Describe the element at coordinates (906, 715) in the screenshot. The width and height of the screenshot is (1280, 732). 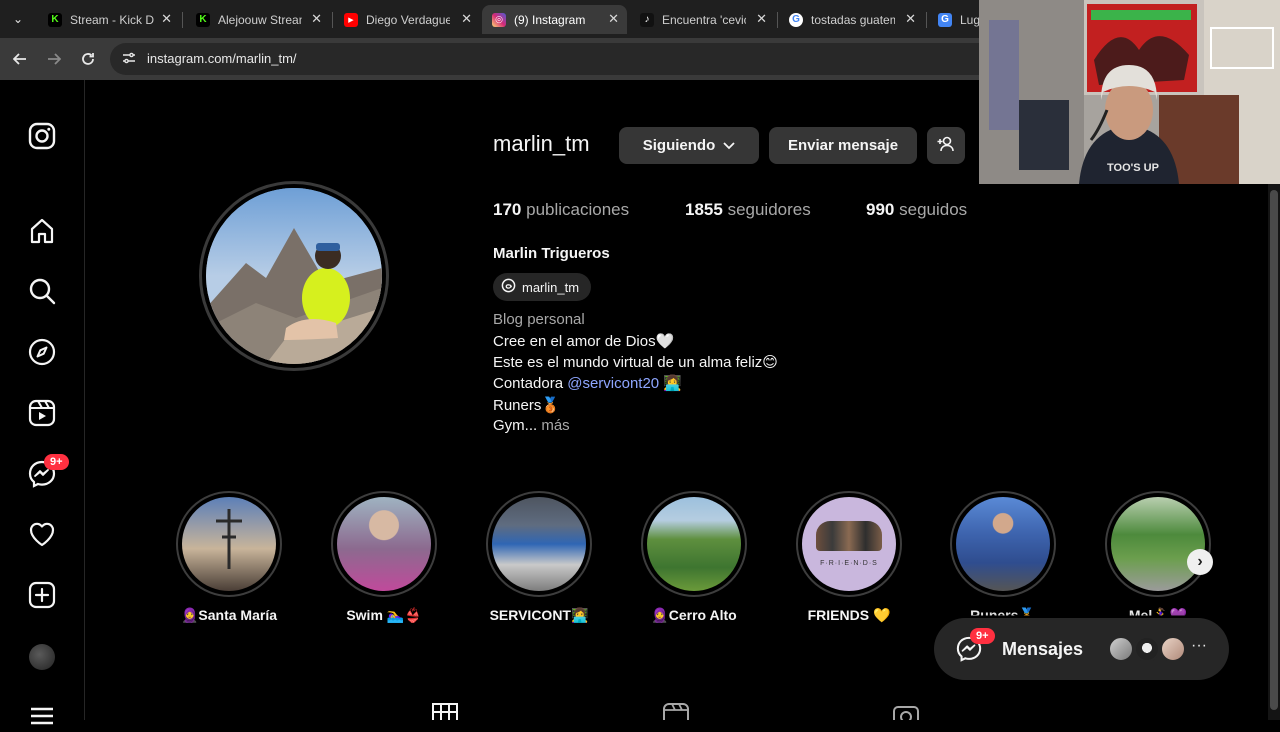
I see `tagged-tab-icon` at that location.